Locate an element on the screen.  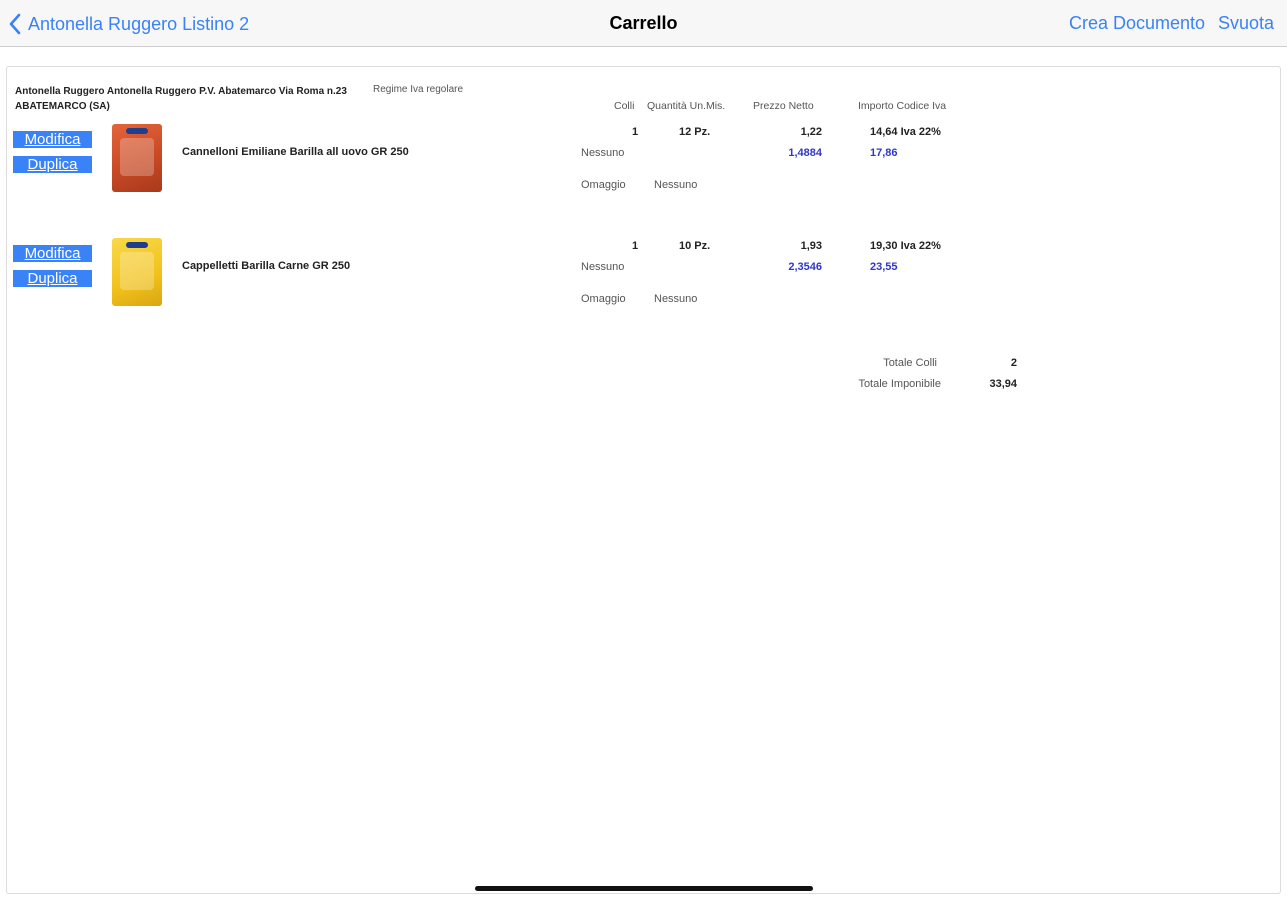
prezzo-value: 1,22 is located at coordinates (811, 132).